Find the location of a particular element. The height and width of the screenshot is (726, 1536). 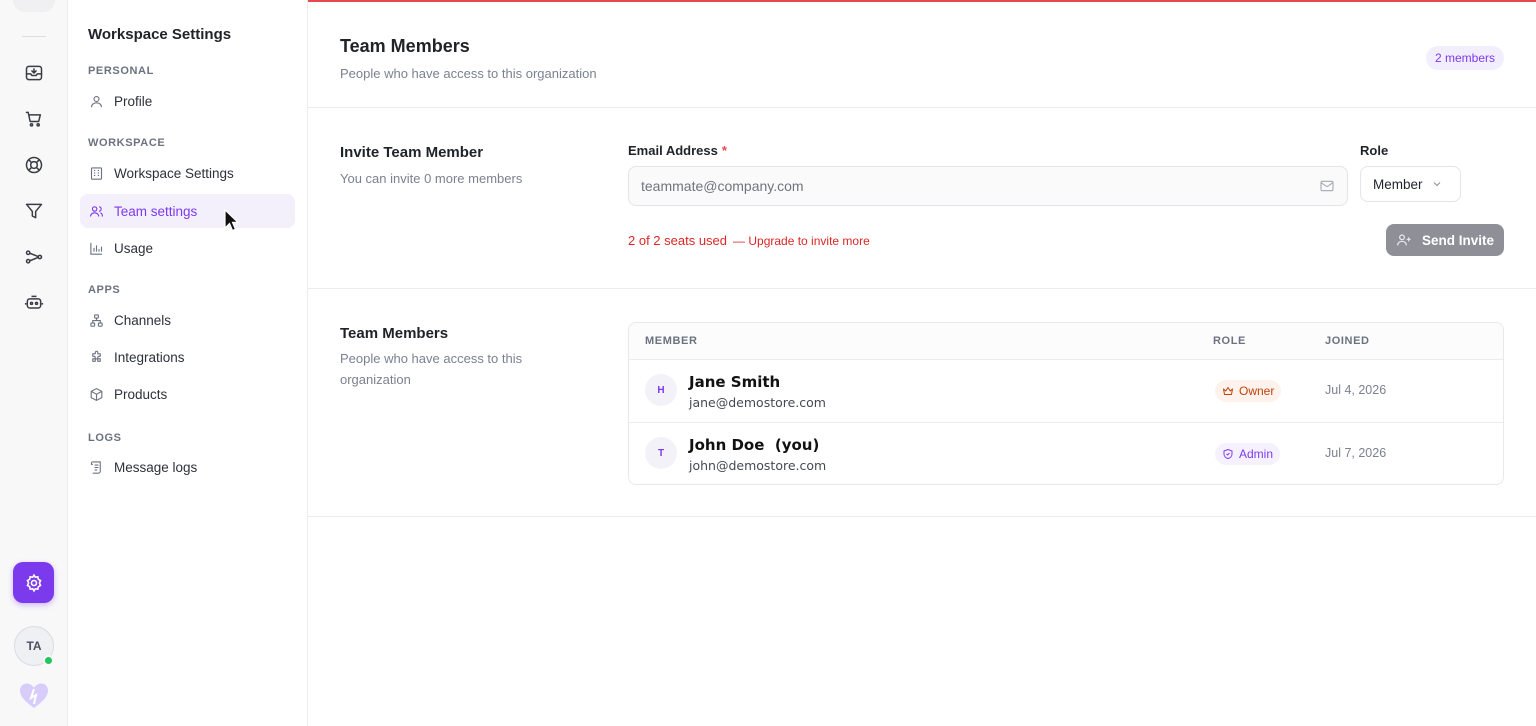

flow-icon is located at coordinates (34, 257).